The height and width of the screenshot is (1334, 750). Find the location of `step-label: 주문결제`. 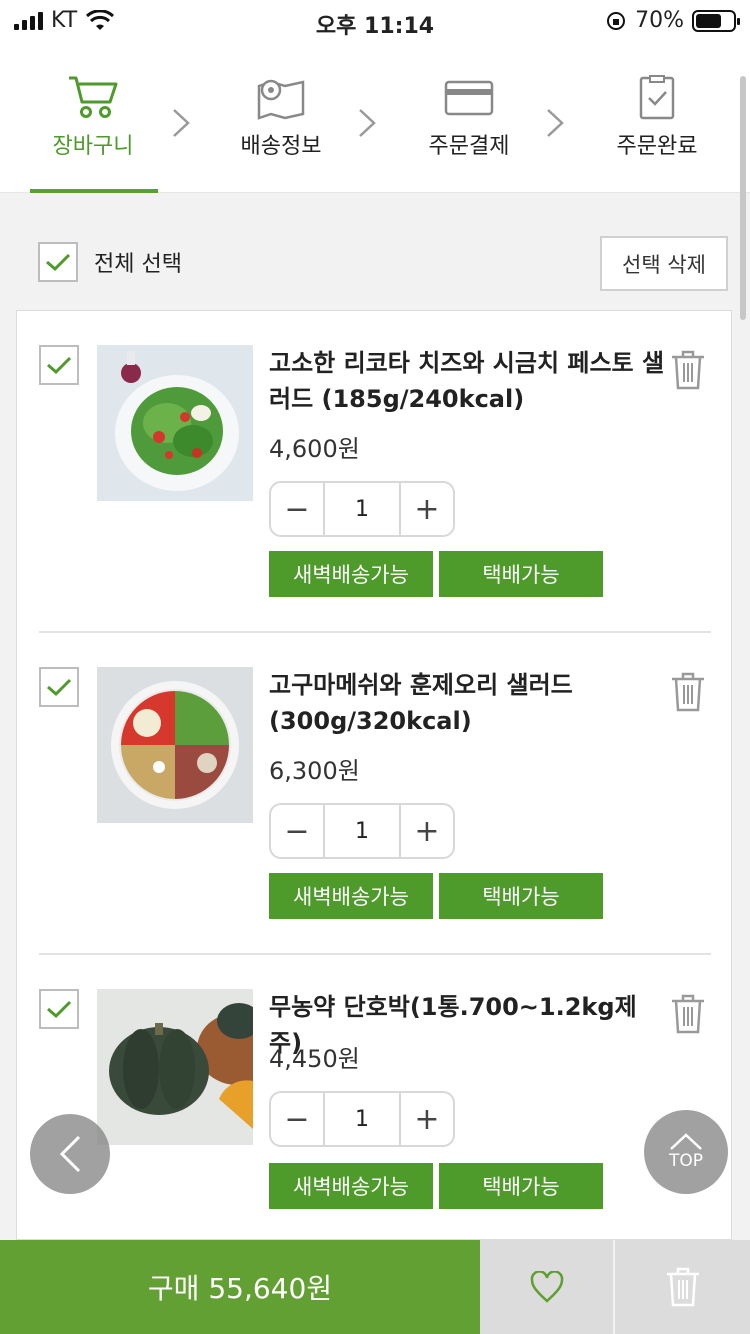

step-label: 주문결제 is located at coordinates (469, 146).